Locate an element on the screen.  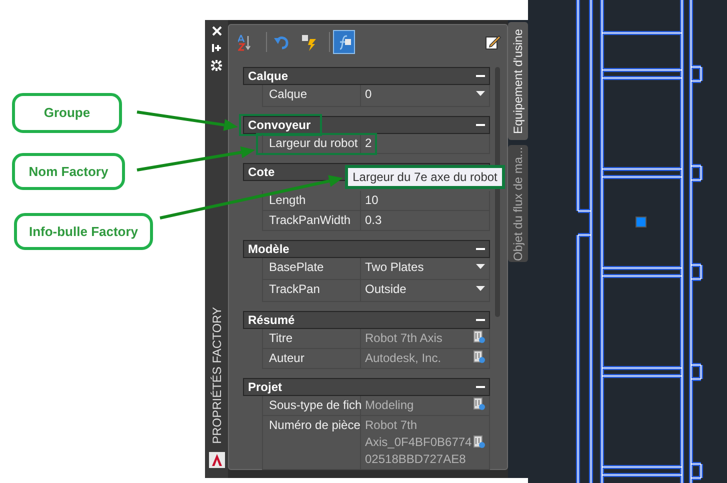
property-value: 10 is located at coordinates (371, 200).